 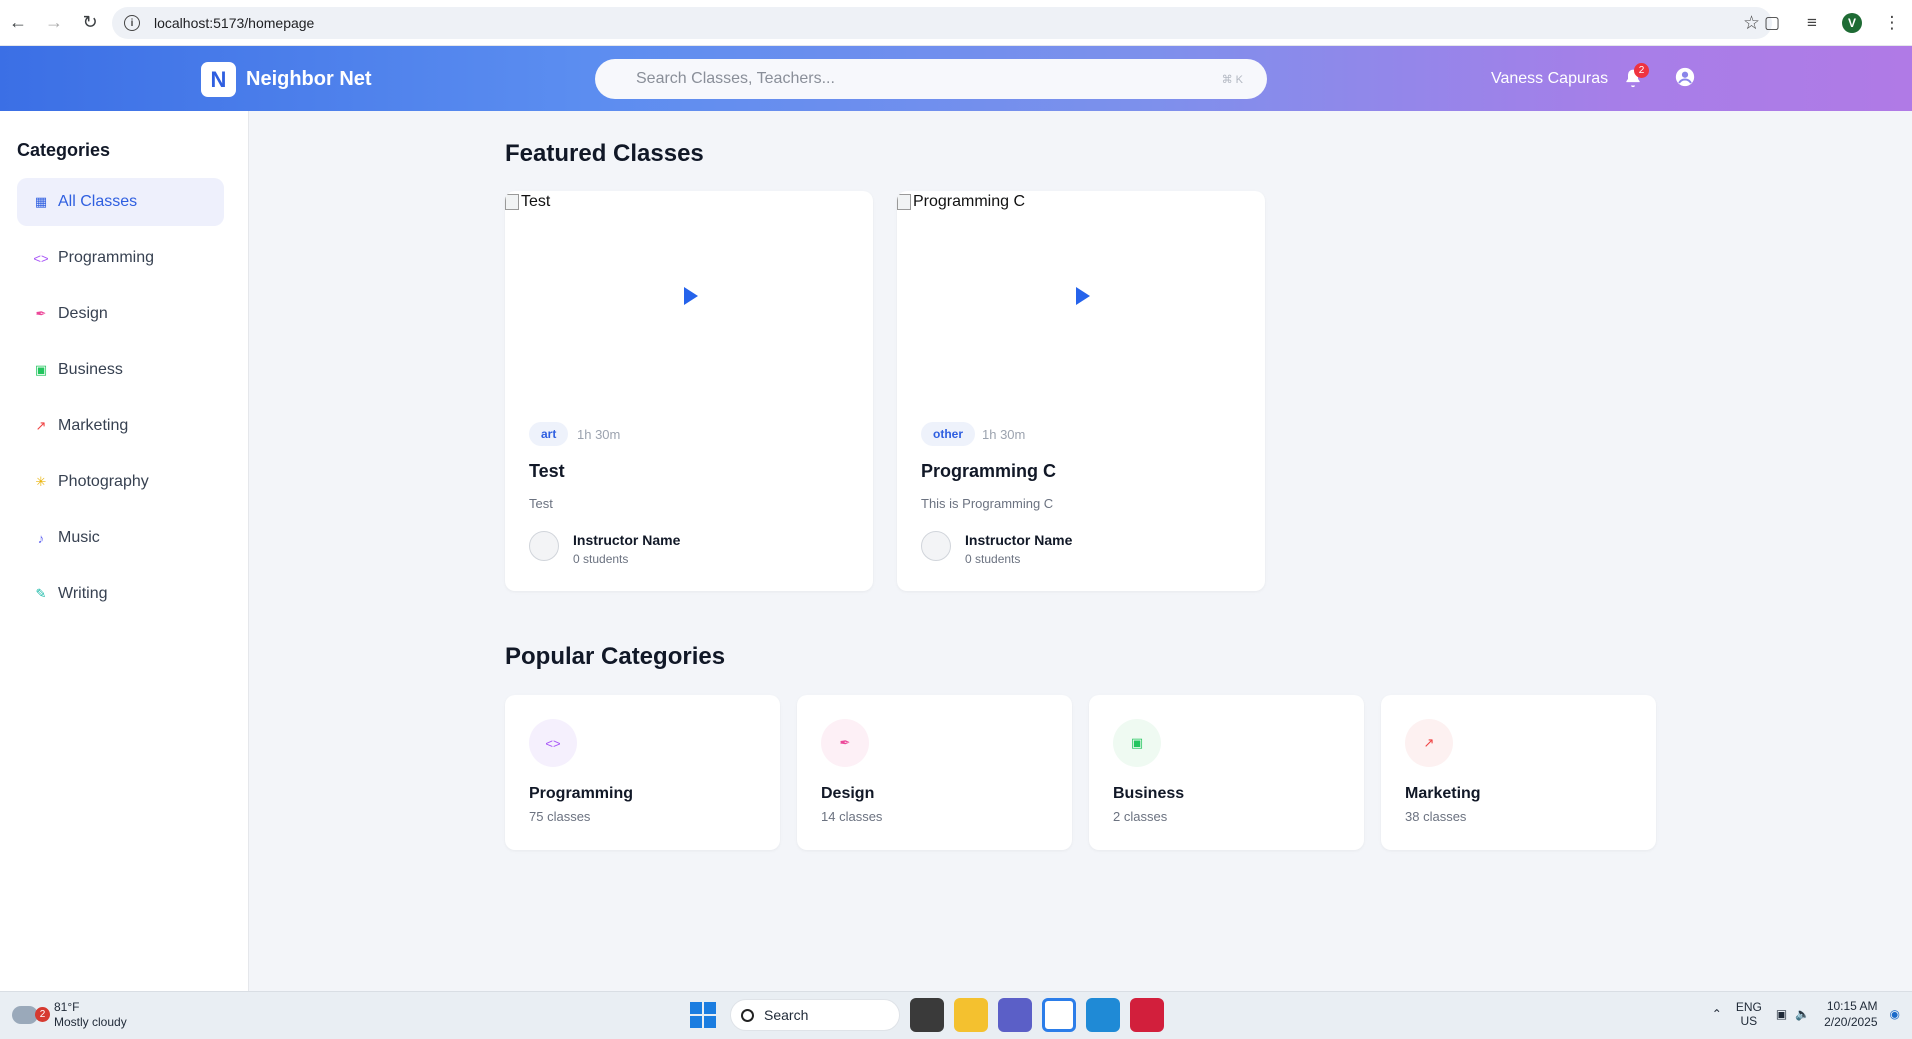 I want to click on notification-badge: 2, so click(x=1641, y=70).